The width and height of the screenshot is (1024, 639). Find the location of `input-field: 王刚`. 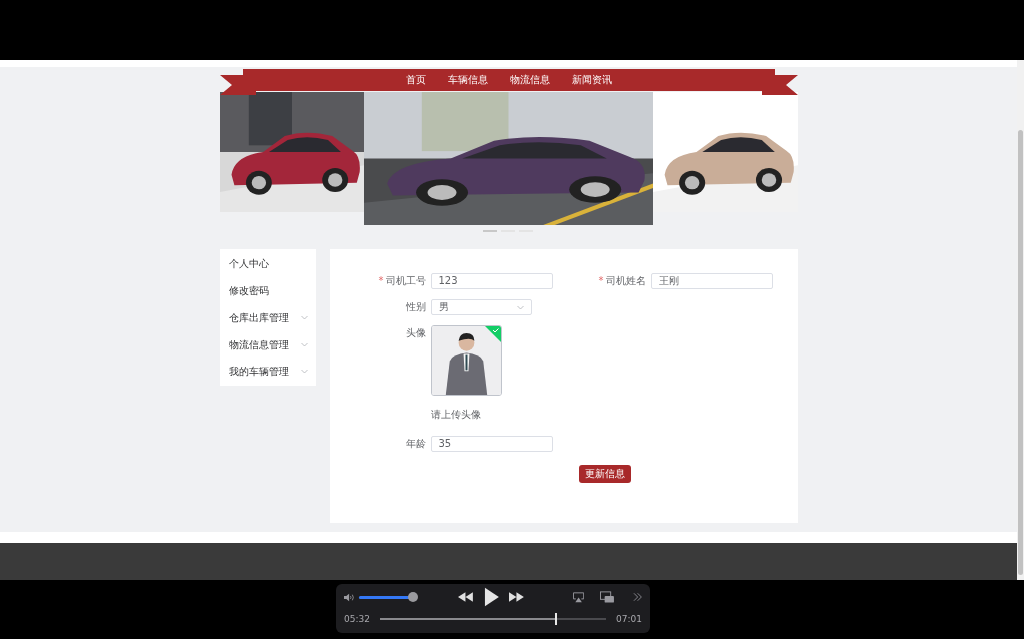

input-field: 王刚 is located at coordinates (711, 281).